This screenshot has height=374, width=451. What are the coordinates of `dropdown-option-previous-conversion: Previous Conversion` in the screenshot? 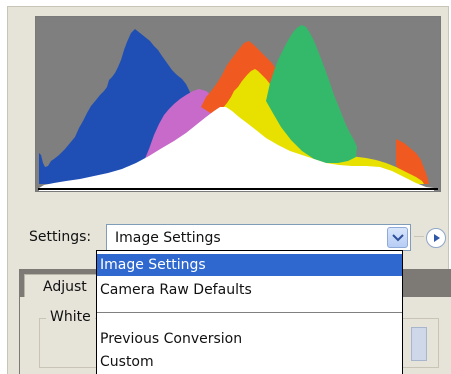 It's located at (249, 339).